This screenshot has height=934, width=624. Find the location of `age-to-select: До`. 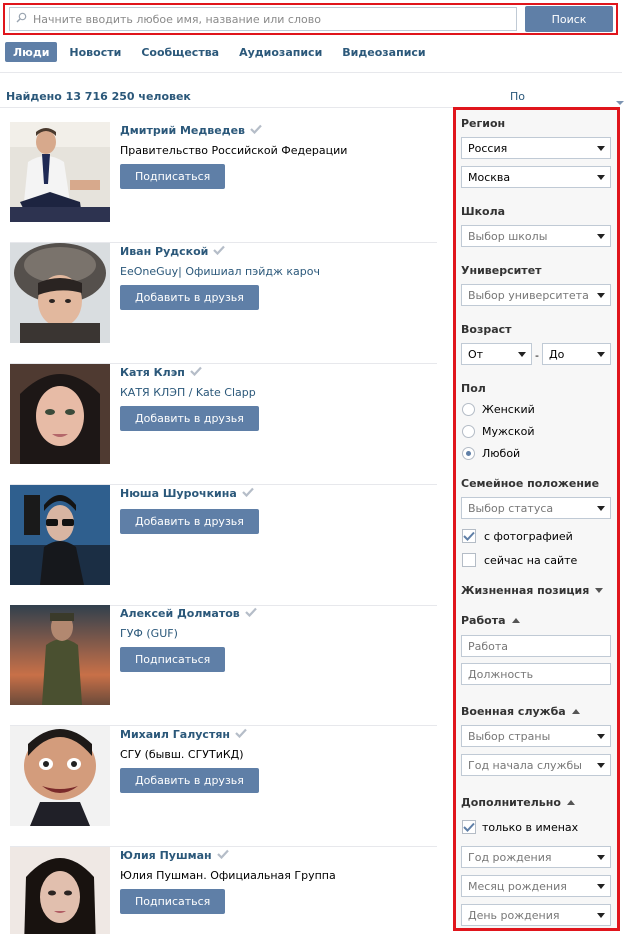

age-to-select: До is located at coordinates (576, 354).